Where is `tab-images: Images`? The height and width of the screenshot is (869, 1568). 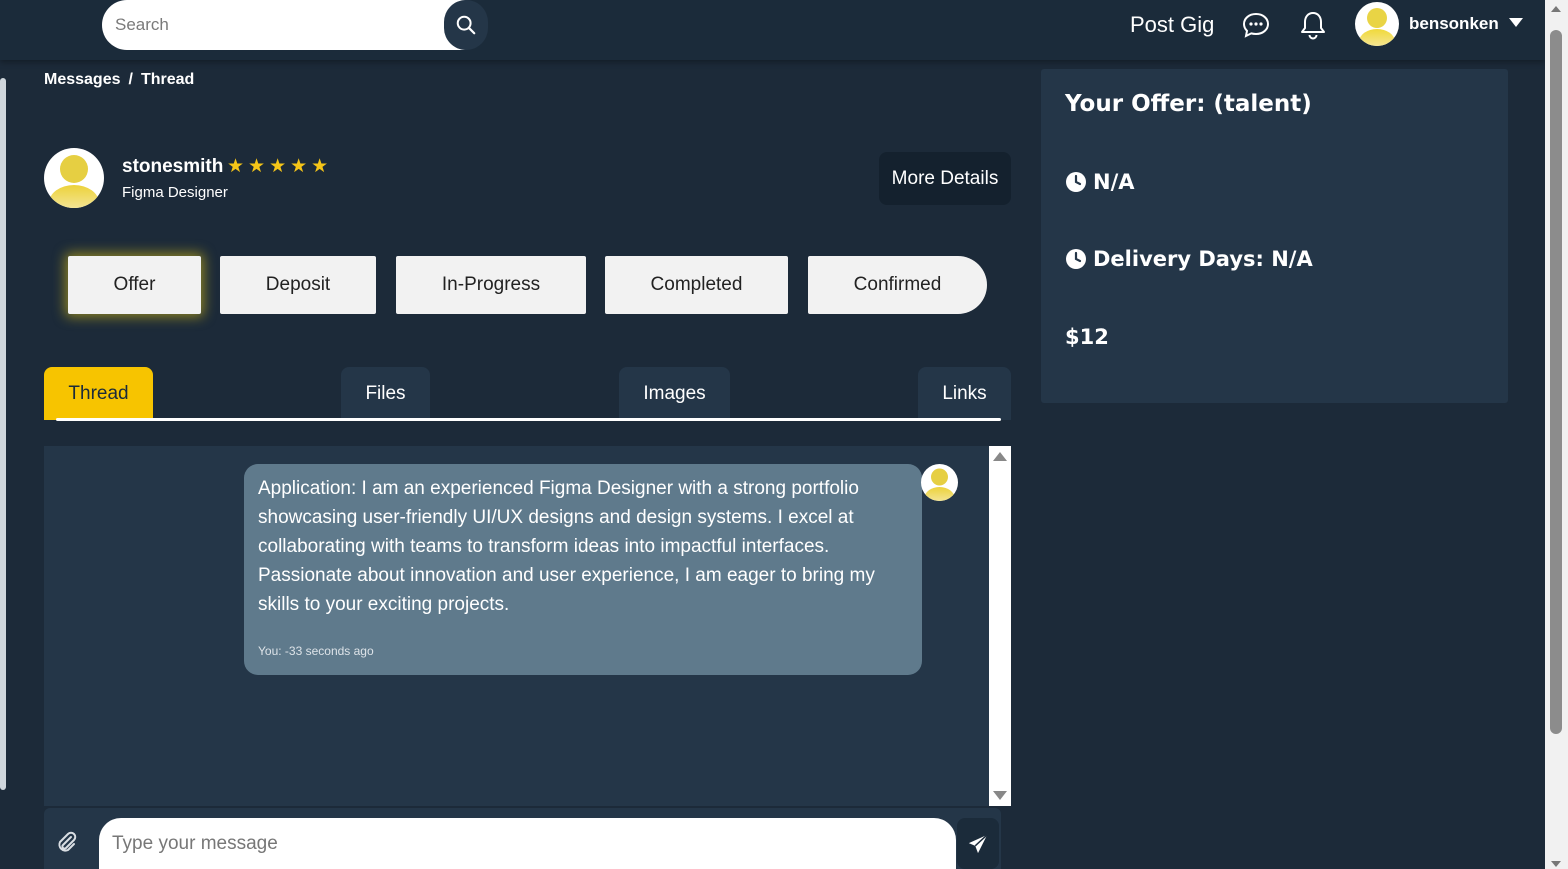
tab-images: Images is located at coordinates (674, 393).